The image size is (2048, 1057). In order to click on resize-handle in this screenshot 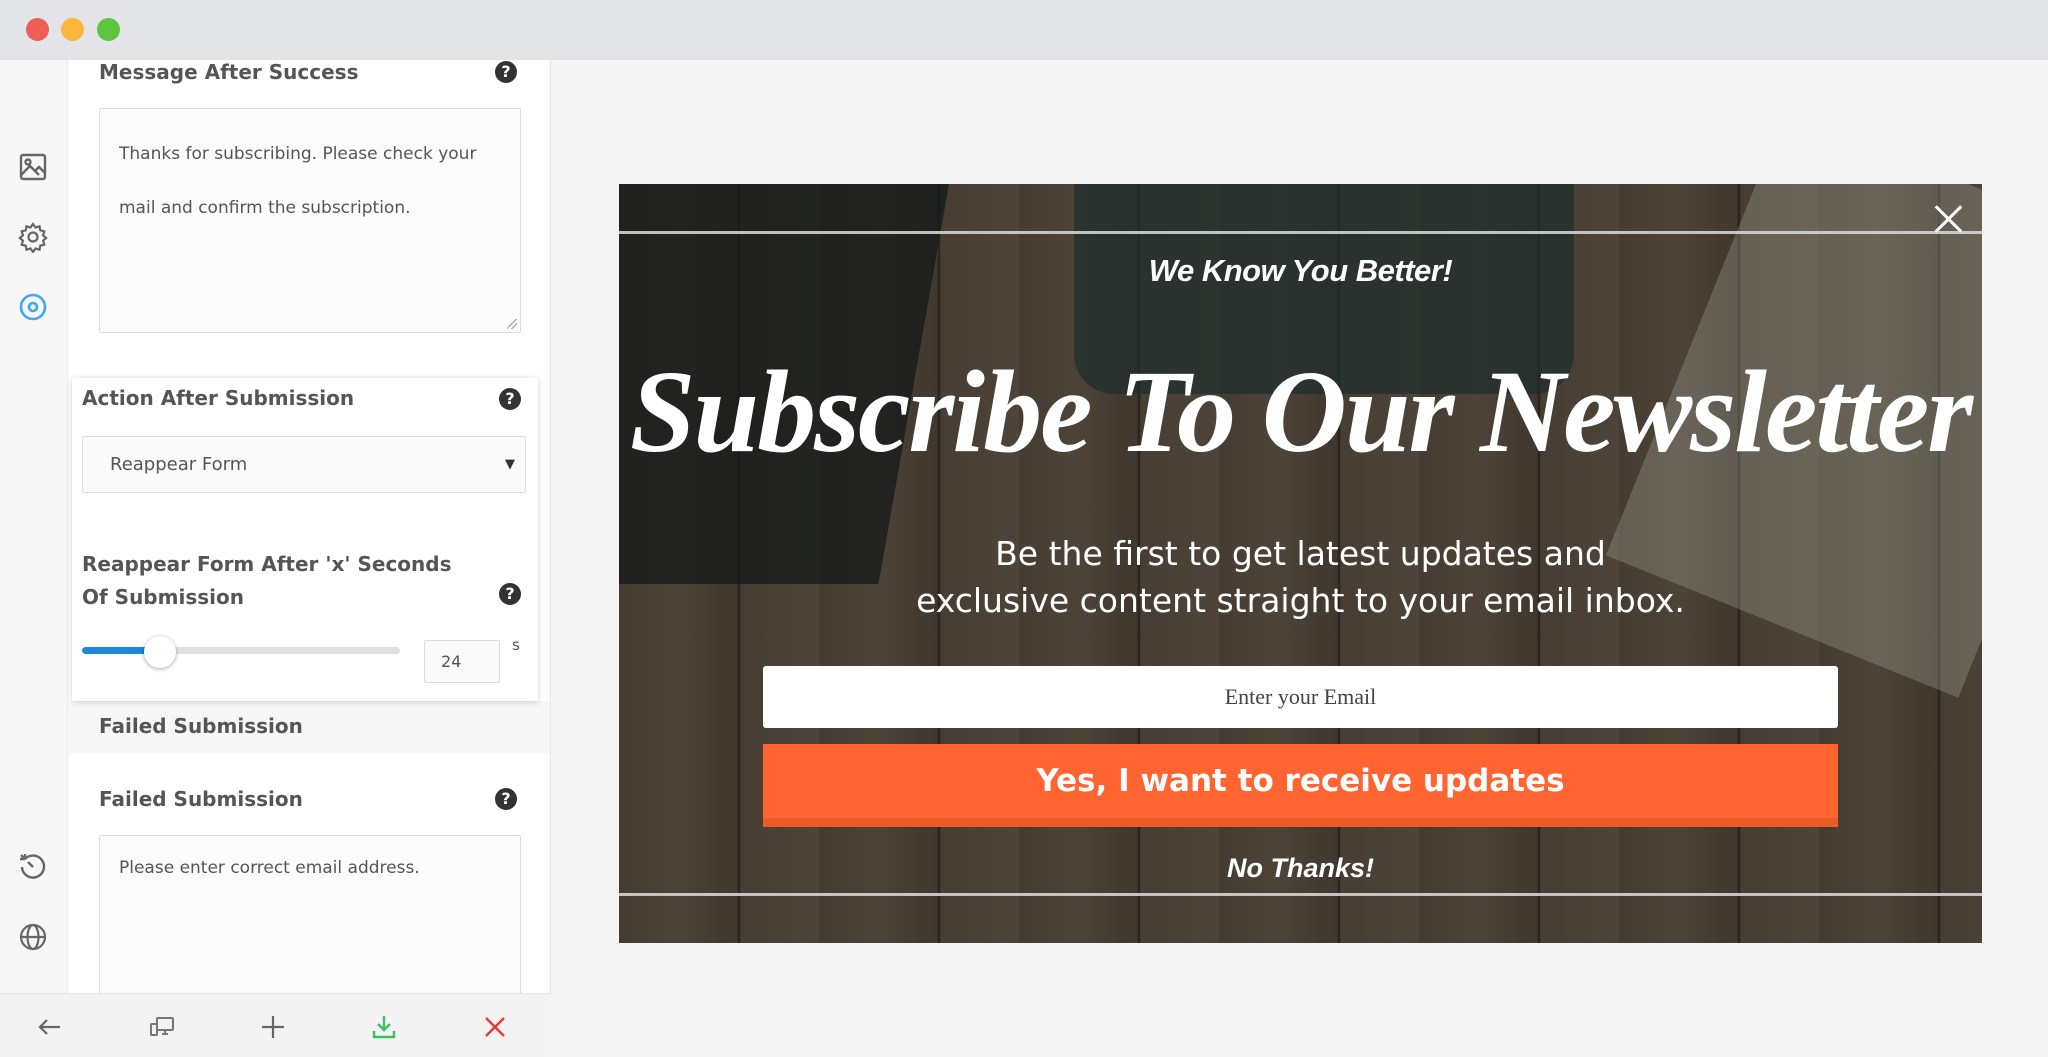, I will do `click(512, 324)`.